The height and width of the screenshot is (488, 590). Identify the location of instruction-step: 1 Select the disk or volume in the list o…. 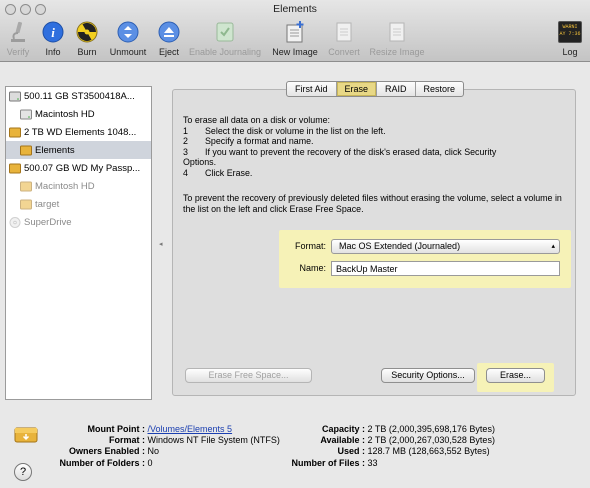
(375, 131).